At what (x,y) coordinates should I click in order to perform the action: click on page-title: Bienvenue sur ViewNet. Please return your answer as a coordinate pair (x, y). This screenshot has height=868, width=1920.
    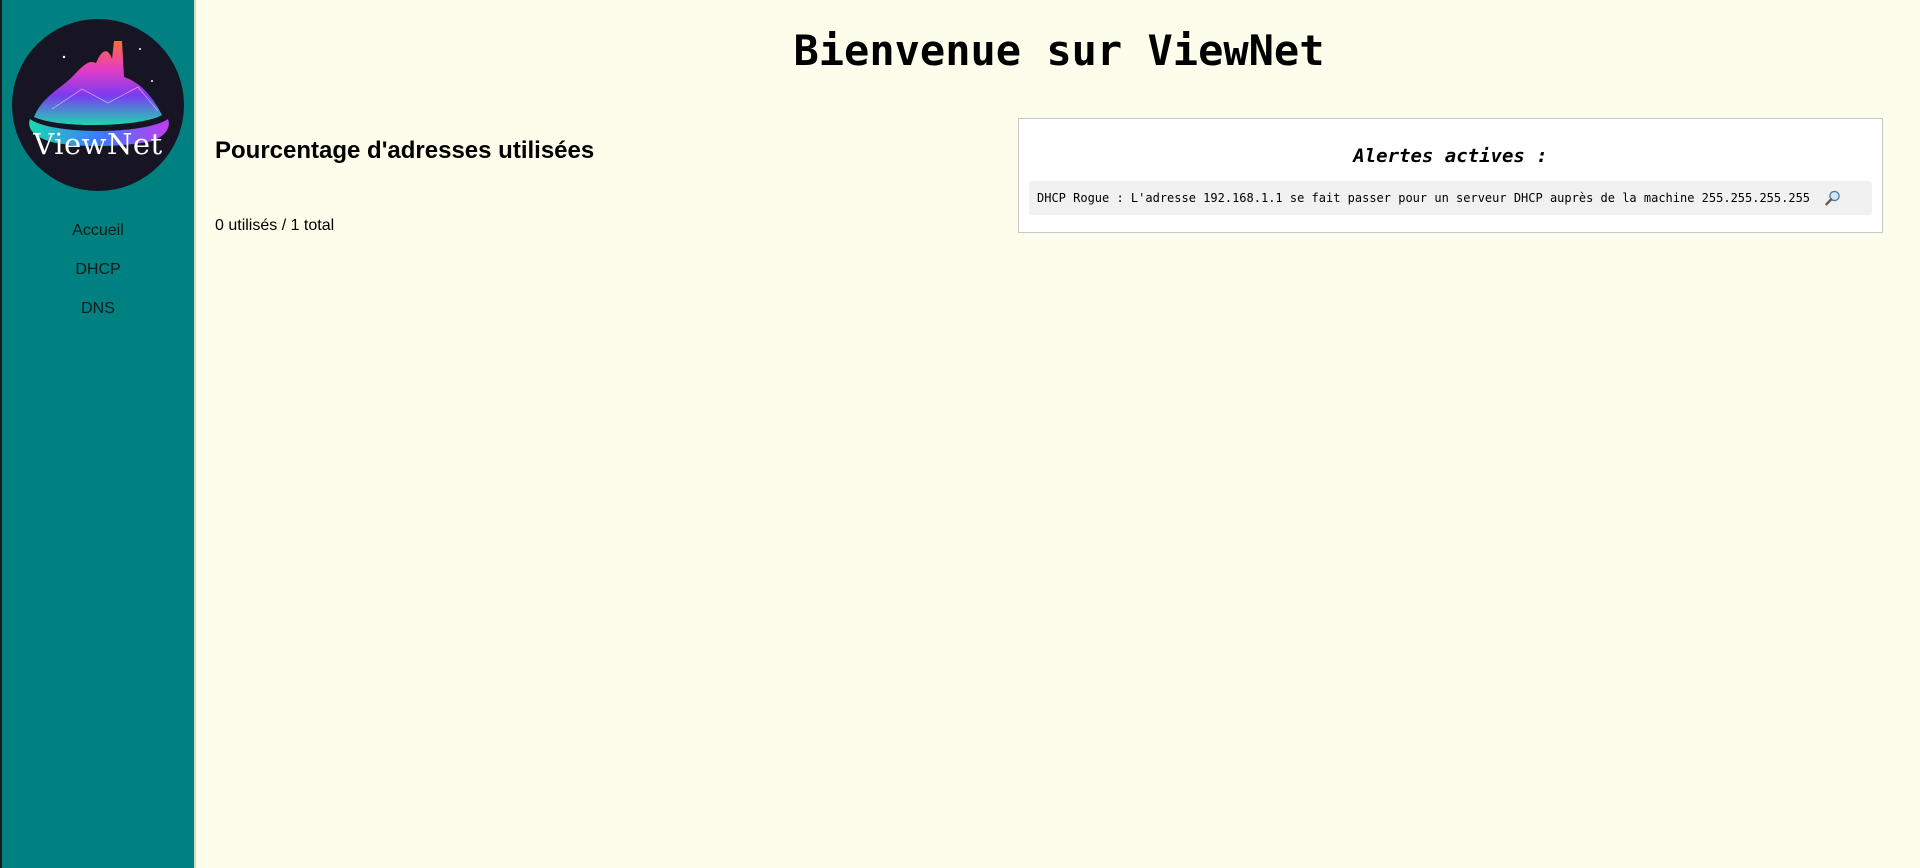
    Looking at the image, I should click on (1059, 50).